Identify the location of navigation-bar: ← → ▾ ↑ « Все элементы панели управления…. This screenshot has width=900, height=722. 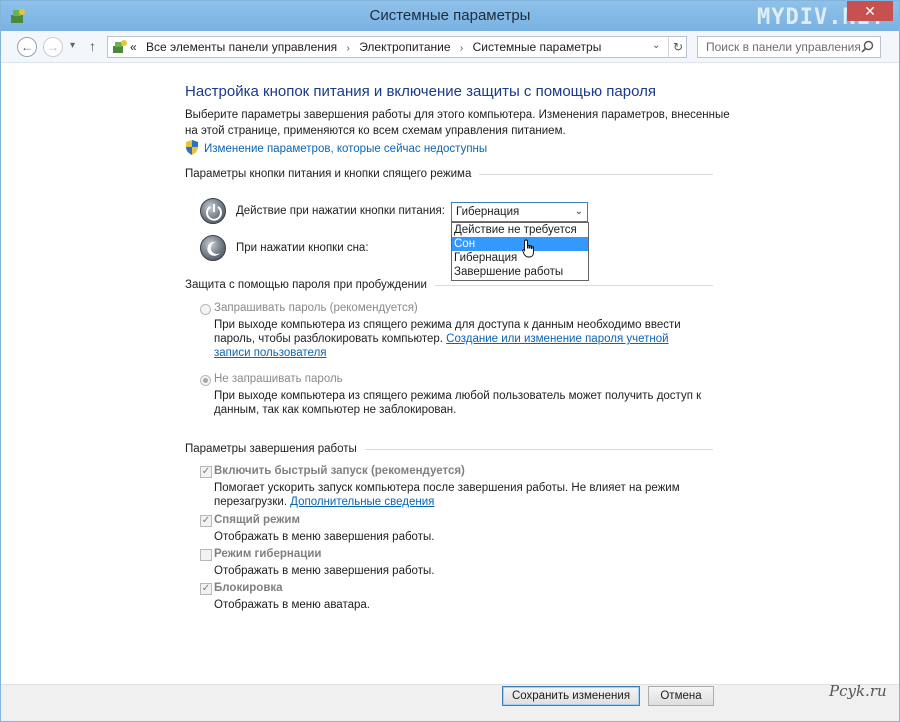
(450, 47).